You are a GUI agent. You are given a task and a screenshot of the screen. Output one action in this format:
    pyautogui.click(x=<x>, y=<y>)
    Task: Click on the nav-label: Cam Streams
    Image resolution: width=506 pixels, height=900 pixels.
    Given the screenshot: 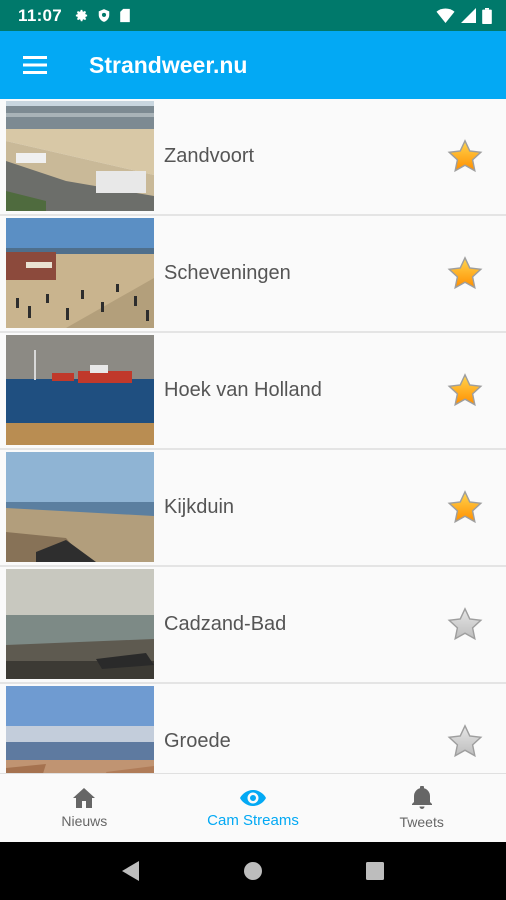 What is the action you would take?
    pyautogui.click(x=253, y=820)
    